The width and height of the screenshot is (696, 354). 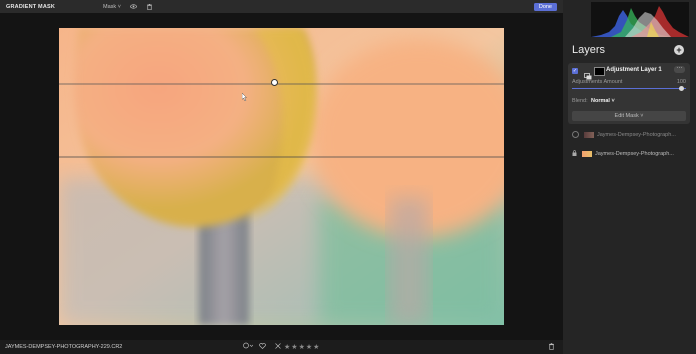 I want to click on layer-name: Adjustment Layer 1, so click(x=634, y=70).